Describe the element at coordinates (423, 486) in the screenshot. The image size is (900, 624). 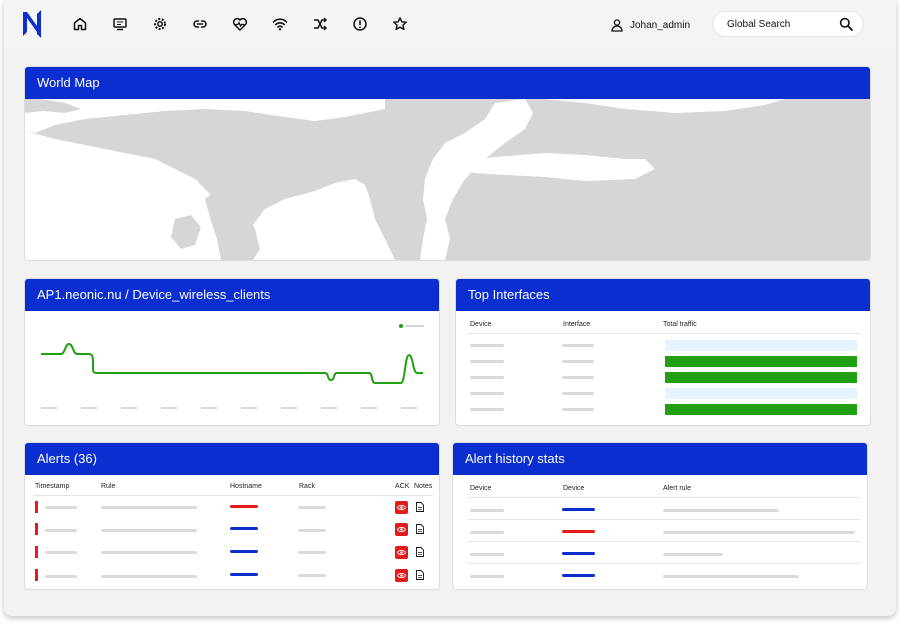
I see `col-header-notes: Notes` at that location.